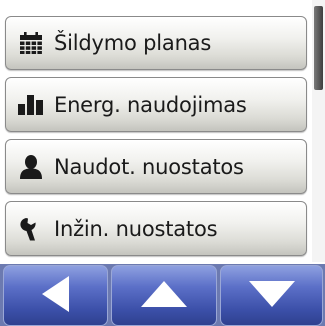 The height and width of the screenshot is (326, 325). Describe the element at coordinates (133, 43) in the screenshot. I see `menu-item-label: Šildymo planas` at that location.